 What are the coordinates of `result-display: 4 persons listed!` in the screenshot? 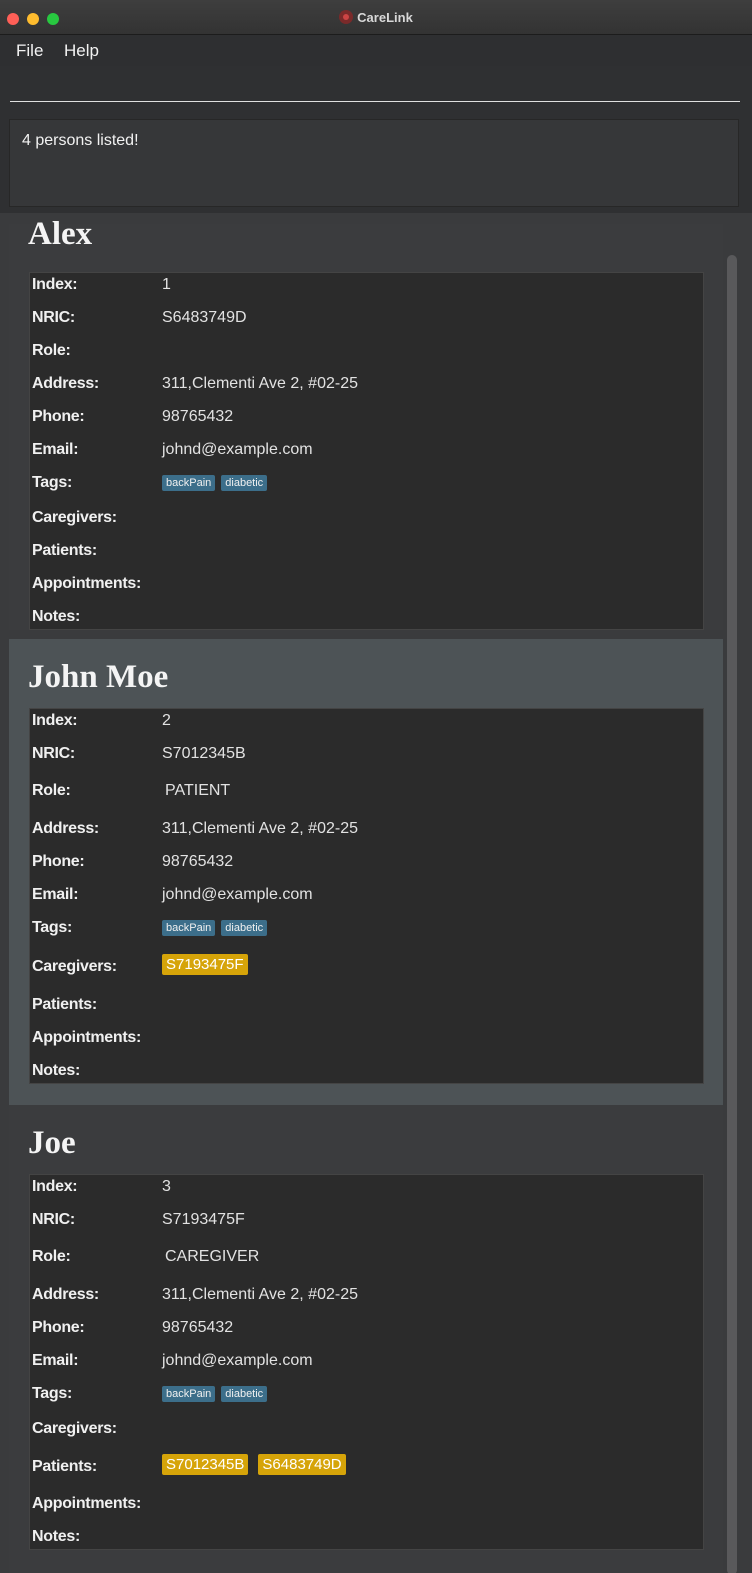 It's located at (376, 163).